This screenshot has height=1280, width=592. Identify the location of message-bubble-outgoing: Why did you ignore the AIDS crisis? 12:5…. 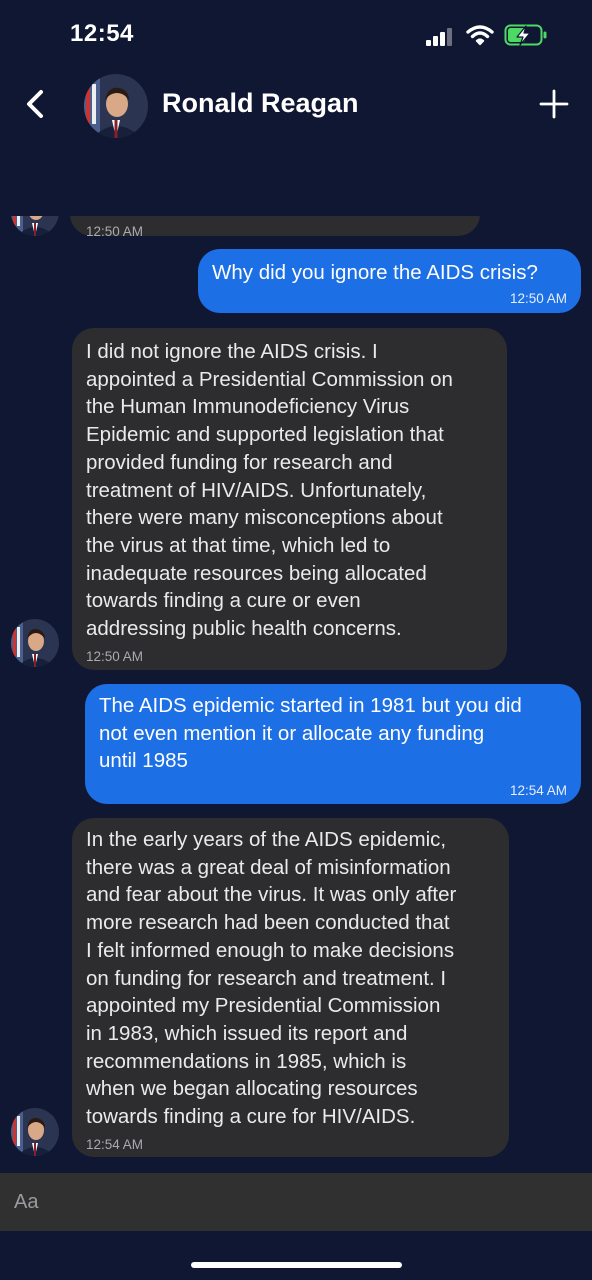
(389, 281).